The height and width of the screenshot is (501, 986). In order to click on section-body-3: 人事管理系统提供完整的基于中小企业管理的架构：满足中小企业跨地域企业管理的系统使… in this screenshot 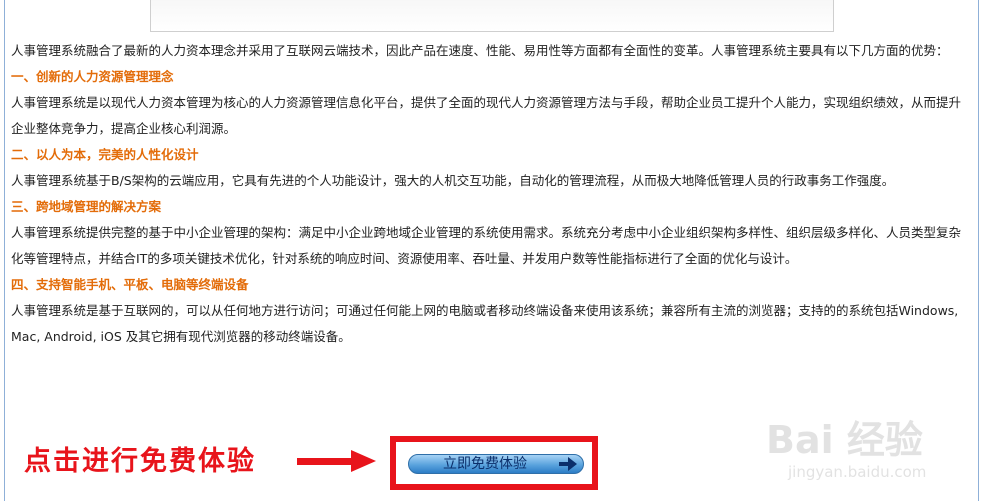, I will do `click(486, 245)`.